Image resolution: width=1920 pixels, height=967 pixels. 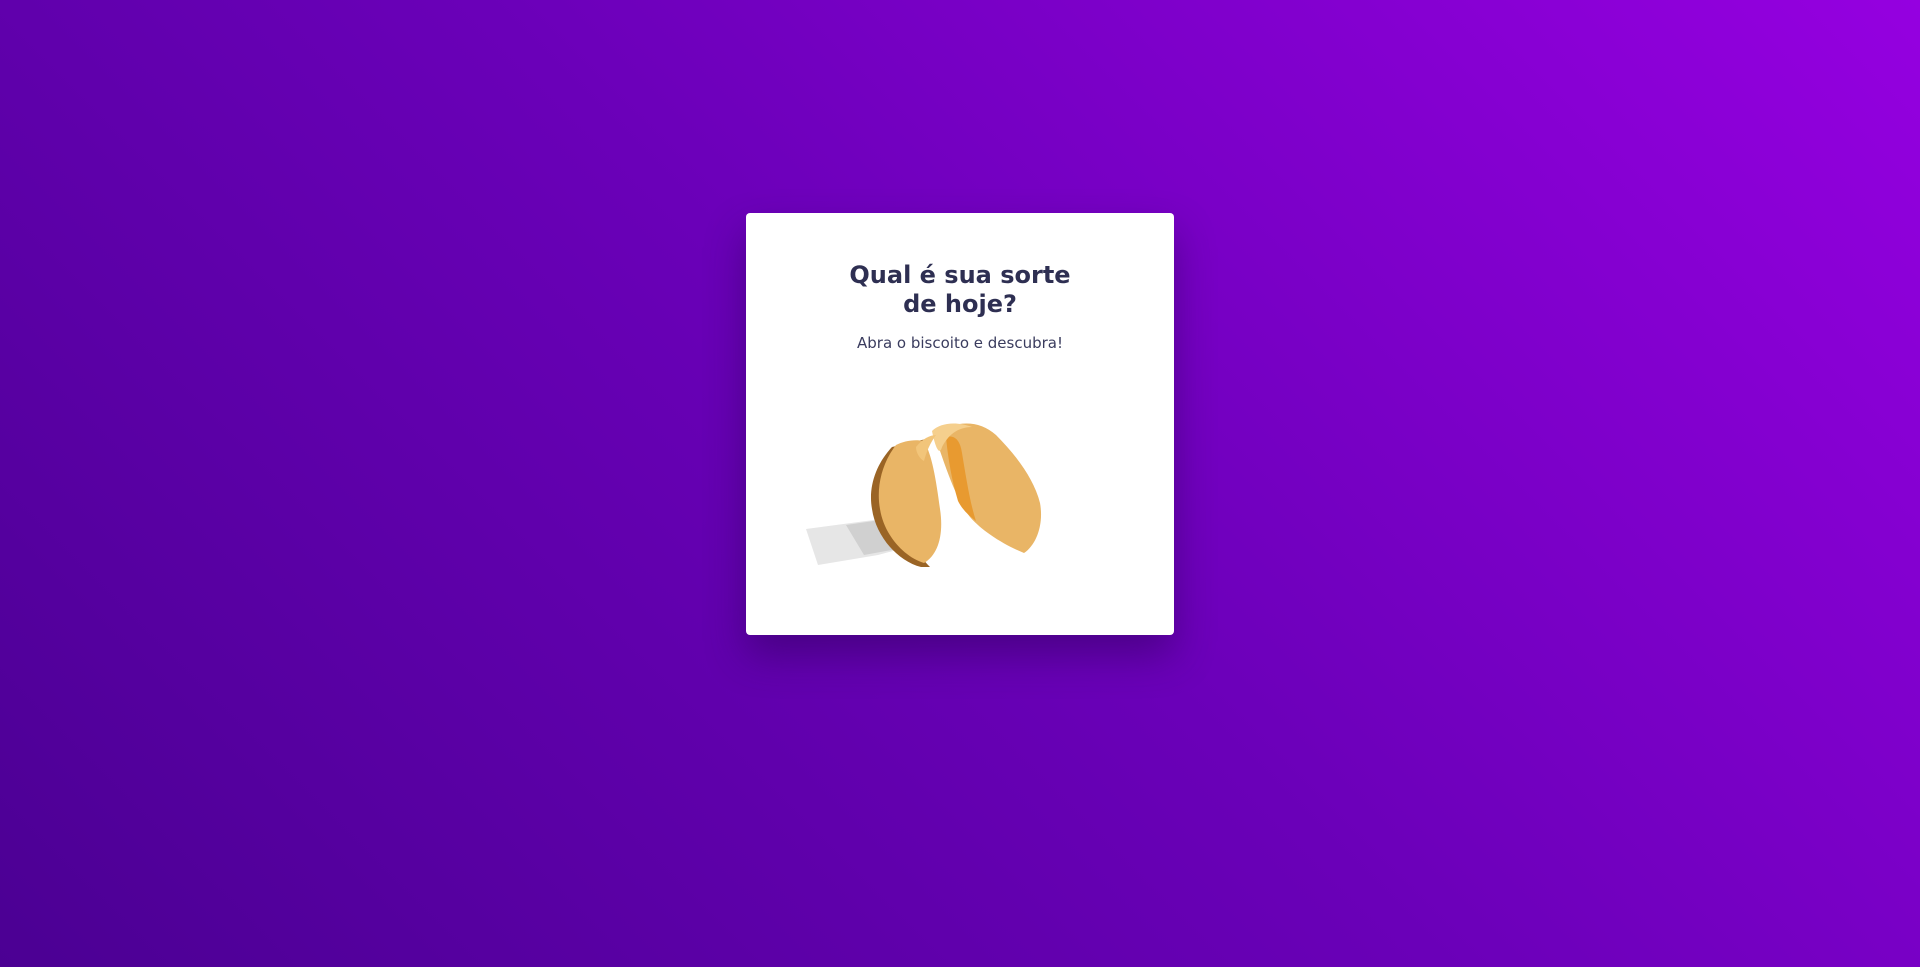 I want to click on fortune-cookie-button, so click(x=936, y=476).